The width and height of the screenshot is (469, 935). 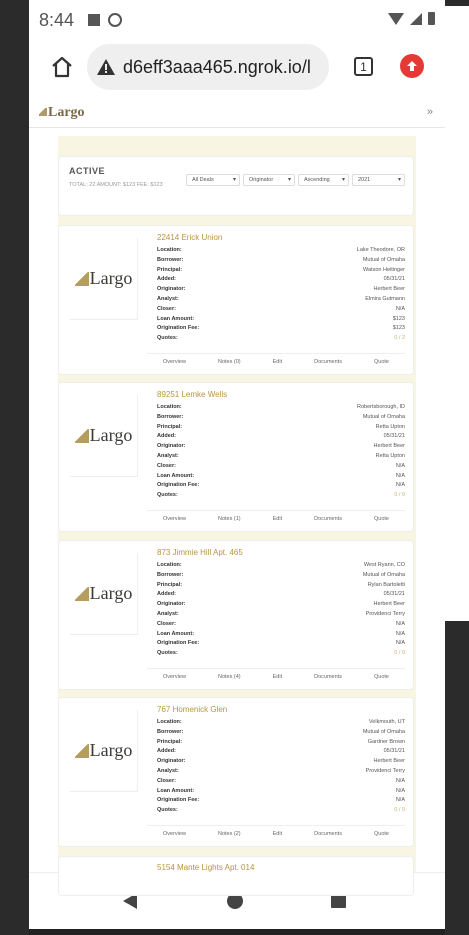 What do you see at coordinates (269, 180) in the screenshot?
I see `originator-select: Originator` at bounding box center [269, 180].